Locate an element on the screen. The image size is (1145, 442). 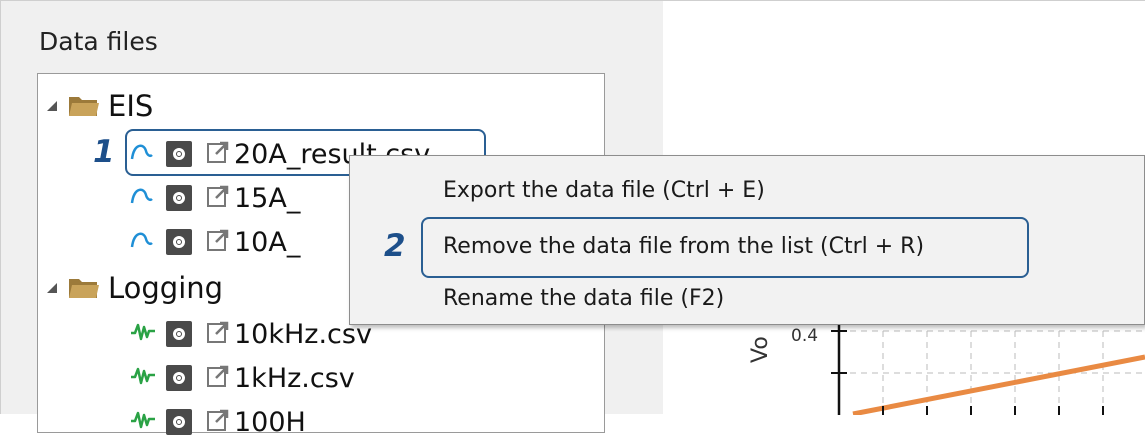
tree-group-label: Logging is located at coordinates (166, 288).